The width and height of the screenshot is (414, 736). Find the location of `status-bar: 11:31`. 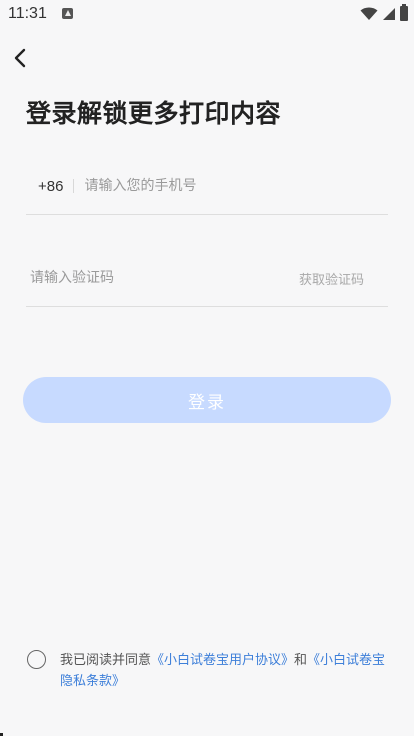

status-bar: 11:31 is located at coordinates (207, 14).